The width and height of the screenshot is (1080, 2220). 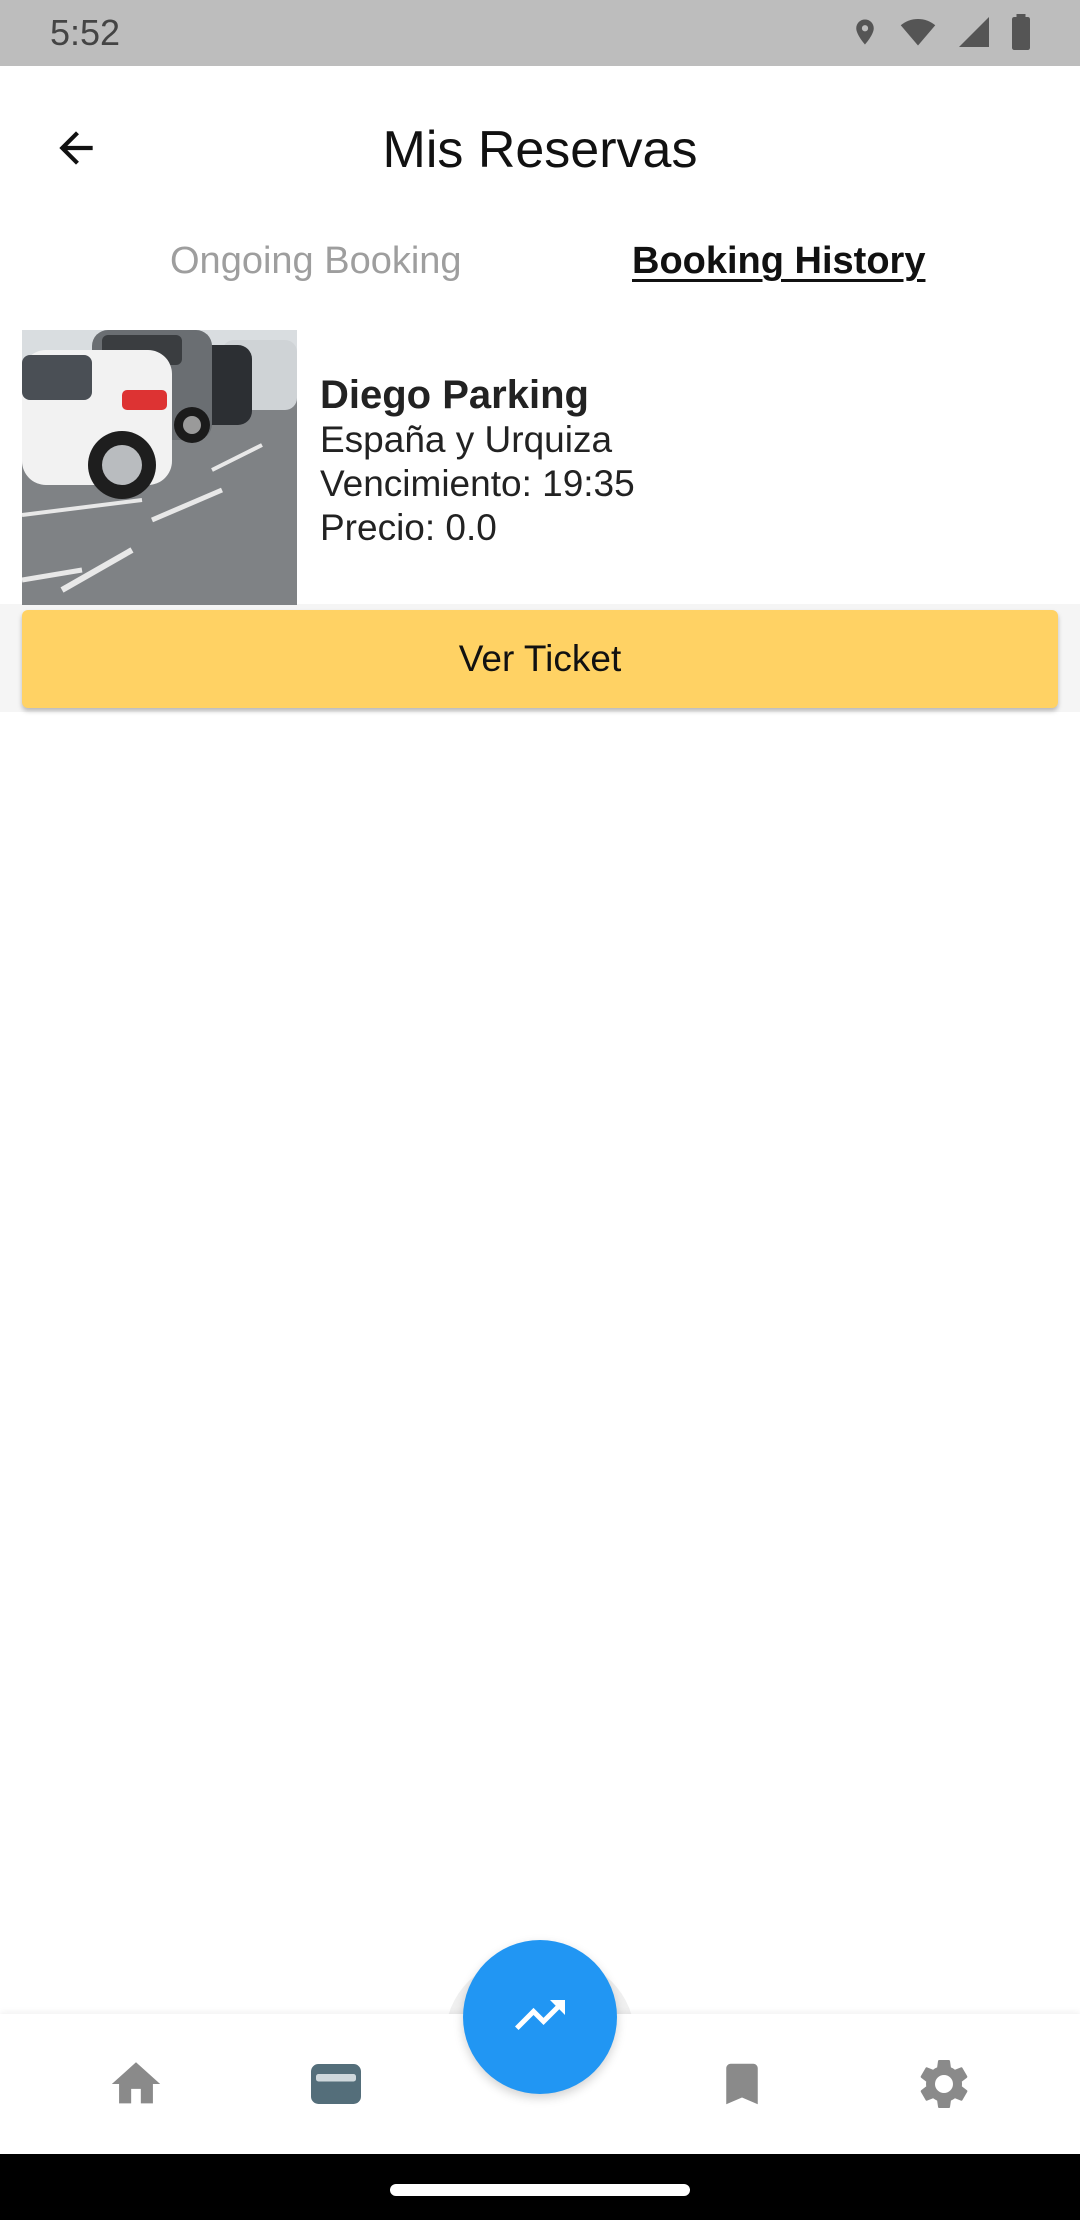 What do you see at coordinates (85, 32) in the screenshot?
I see `status-time: 5:52` at bounding box center [85, 32].